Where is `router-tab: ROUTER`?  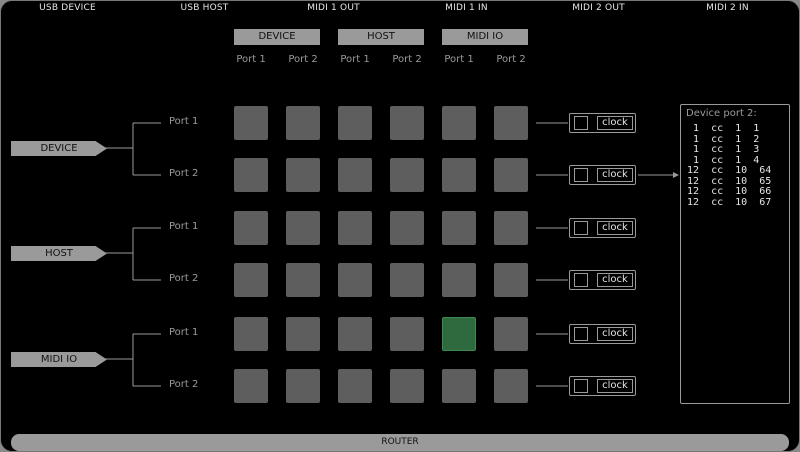
router-tab: ROUTER is located at coordinates (400, 442).